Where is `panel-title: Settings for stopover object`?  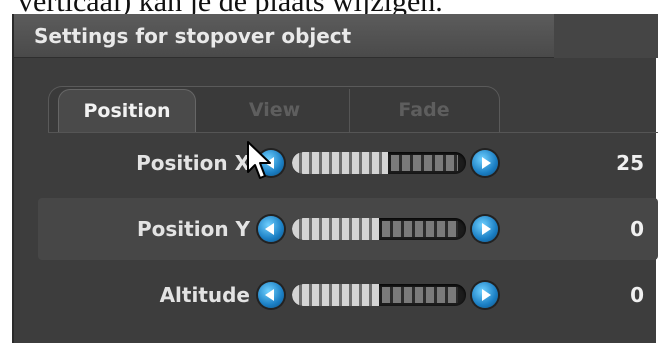 panel-title: Settings for stopover object is located at coordinates (284, 36).